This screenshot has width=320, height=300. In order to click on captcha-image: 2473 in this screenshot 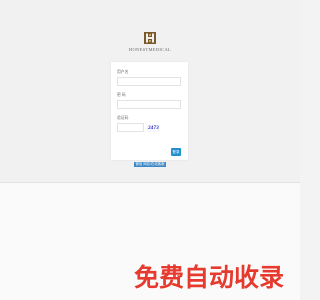, I will do `click(153, 128)`.